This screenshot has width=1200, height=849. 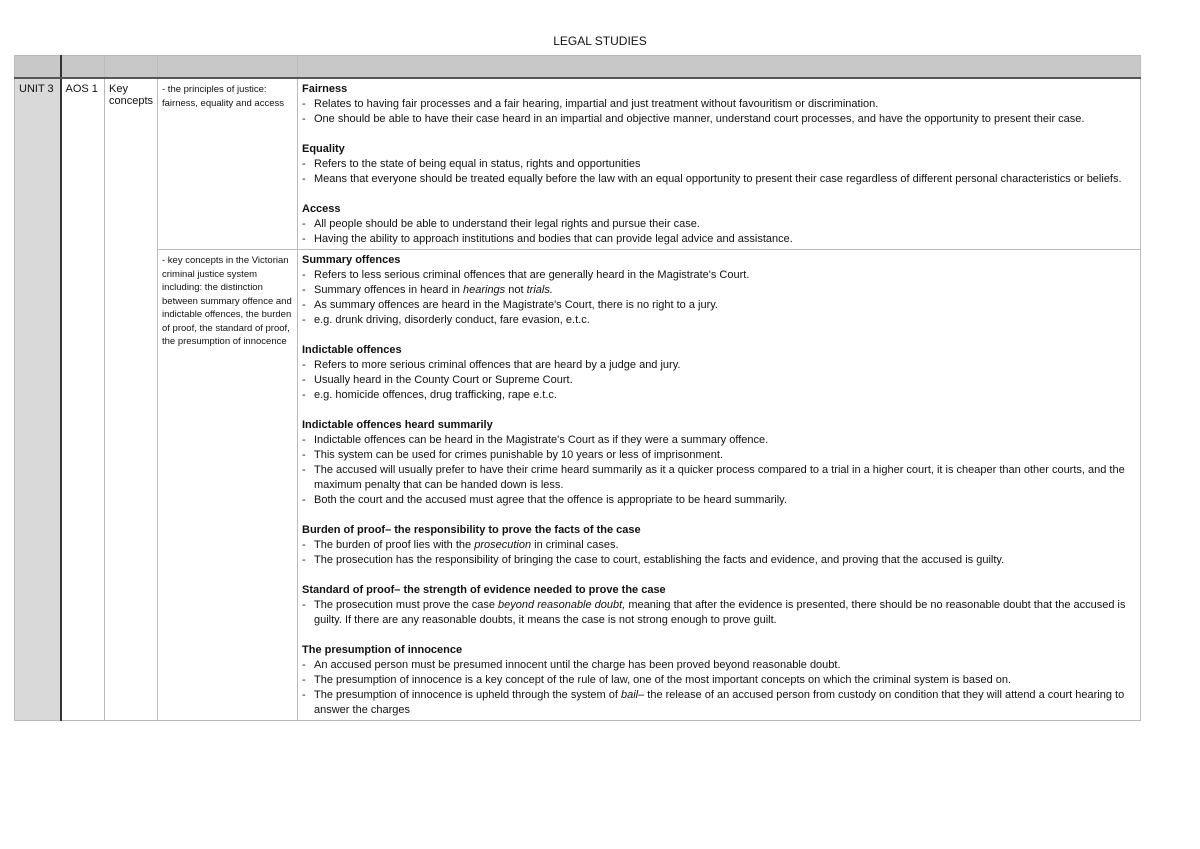 I want to click on section-heading: Equality, so click(x=323, y=149).